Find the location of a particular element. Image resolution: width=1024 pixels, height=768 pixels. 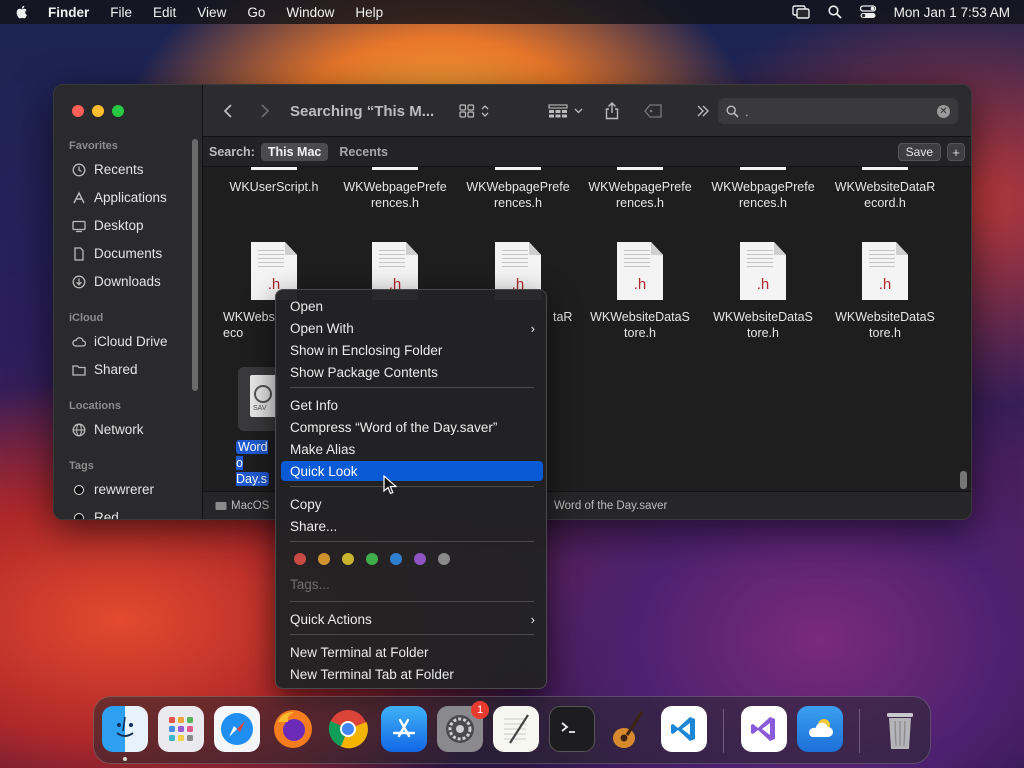

system-settings-icon: 1 is located at coordinates (463, 726).